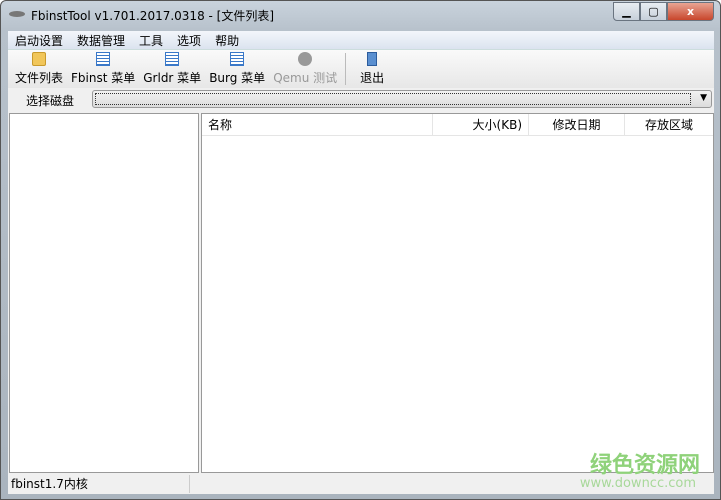 The image size is (721, 500). I want to click on qemu-test-button: Qemu 测试, so click(305, 70).